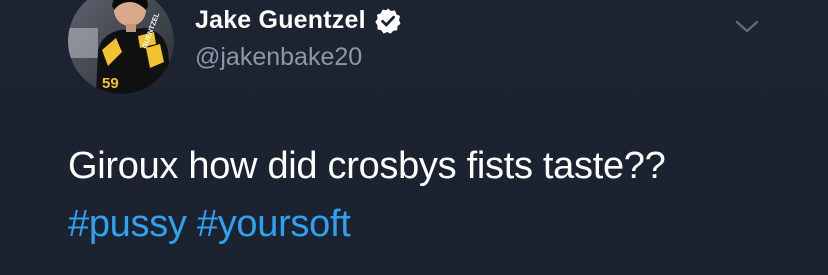  Describe the element at coordinates (747, 27) in the screenshot. I see `chevron-down-icon` at that location.